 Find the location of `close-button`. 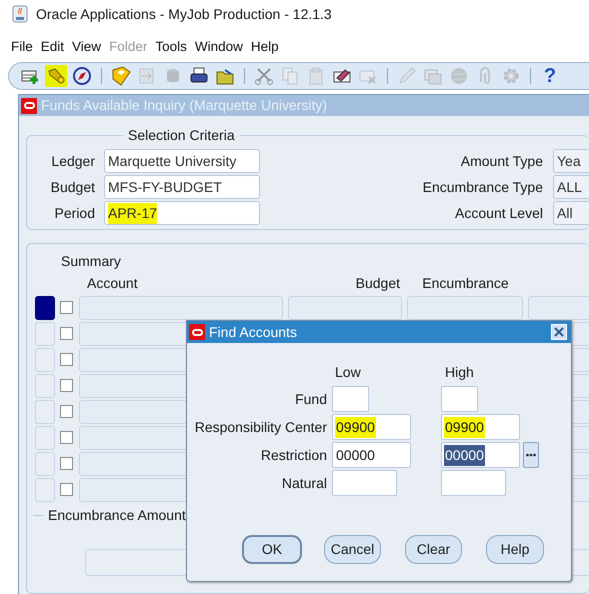

close-button is located at coordinates (559, 332).